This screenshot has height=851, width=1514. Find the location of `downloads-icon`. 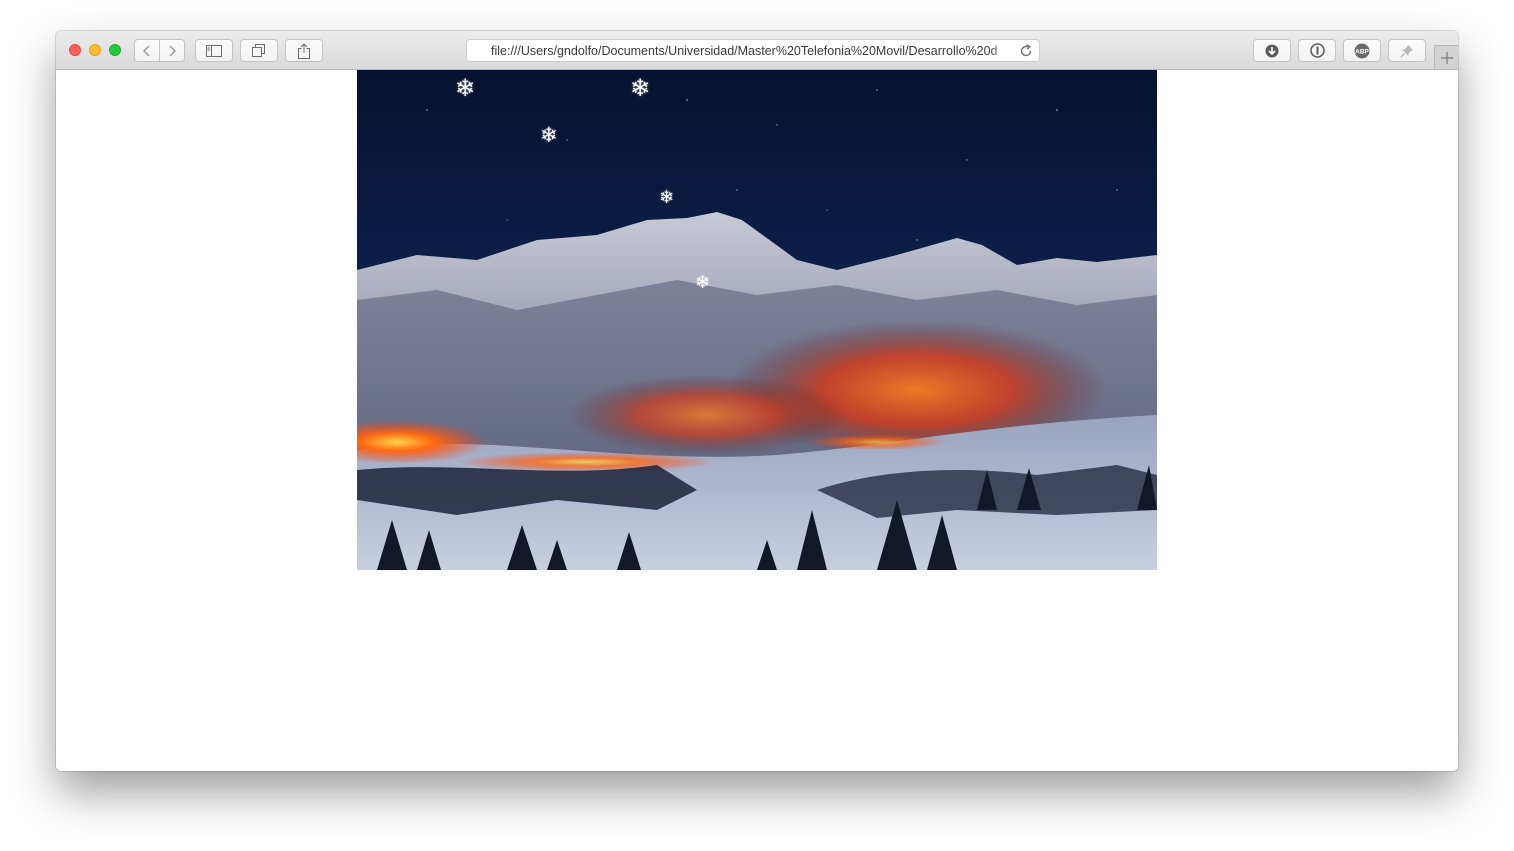

downloads-icon is located at coordinates (1272, 50).